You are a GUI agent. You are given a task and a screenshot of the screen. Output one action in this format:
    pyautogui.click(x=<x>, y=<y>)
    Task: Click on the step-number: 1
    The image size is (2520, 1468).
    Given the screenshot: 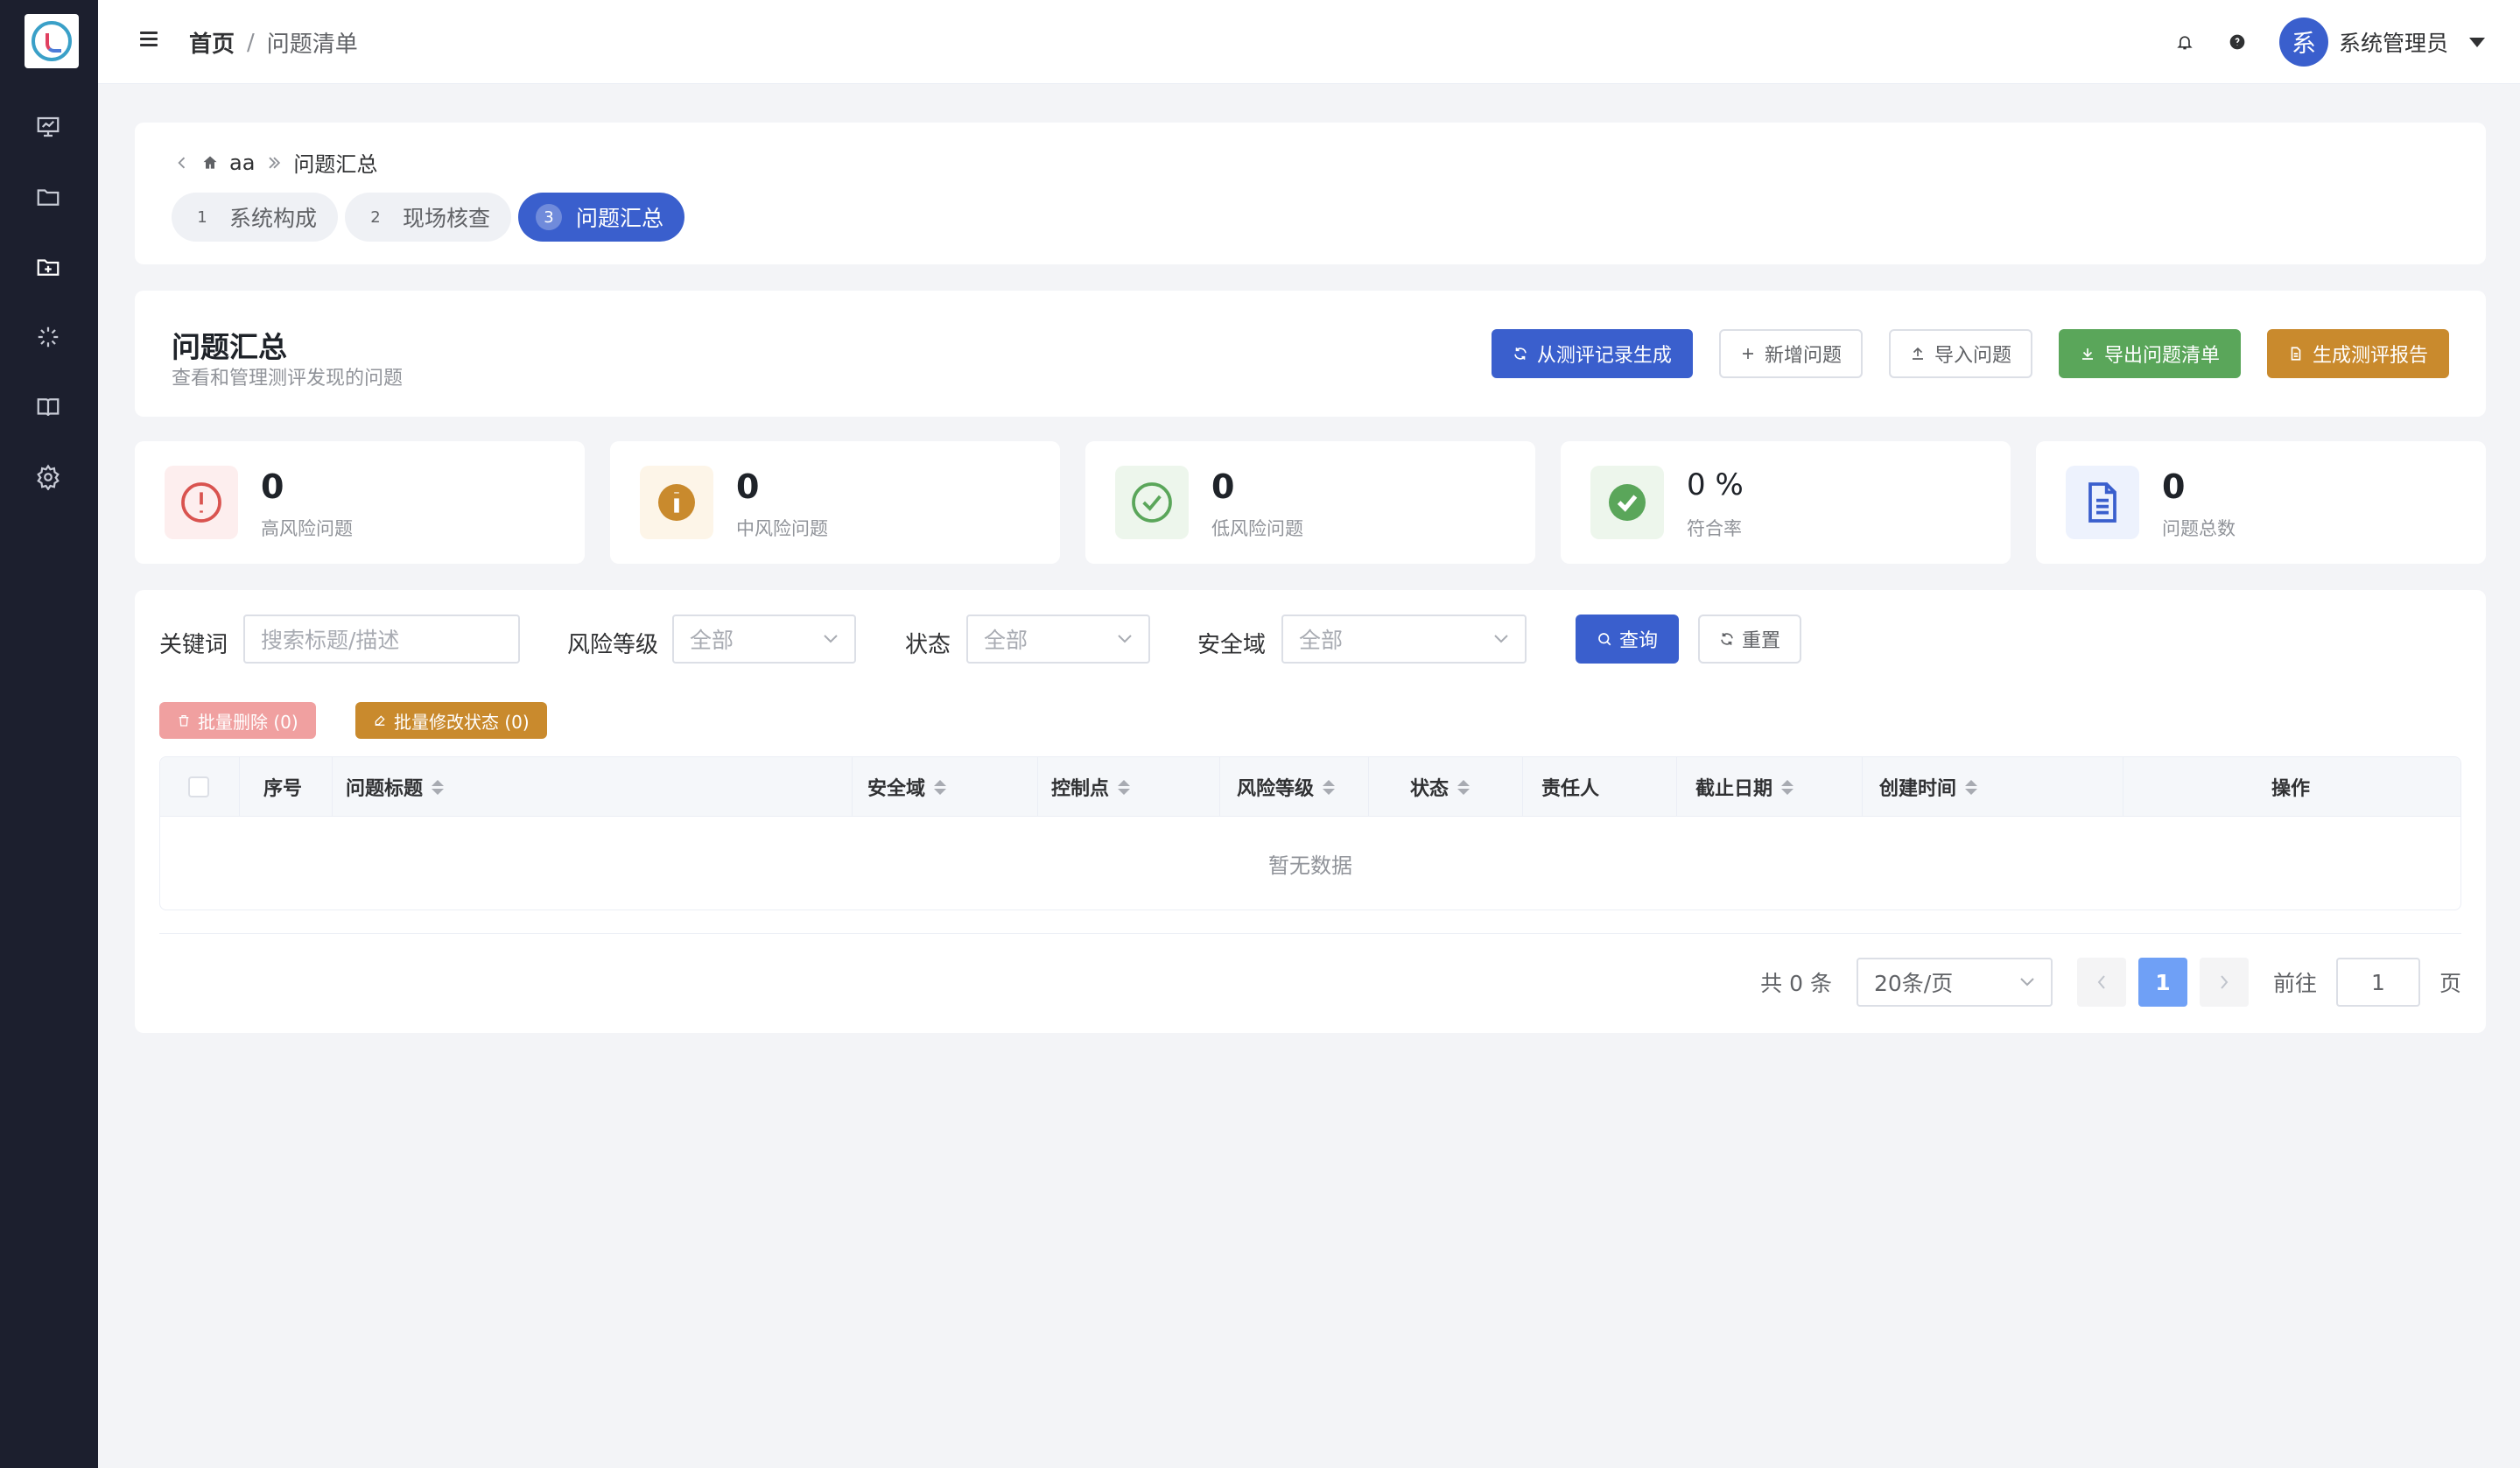 What is the action you would take?
    pyautogui.click(x=202, y=217)
    